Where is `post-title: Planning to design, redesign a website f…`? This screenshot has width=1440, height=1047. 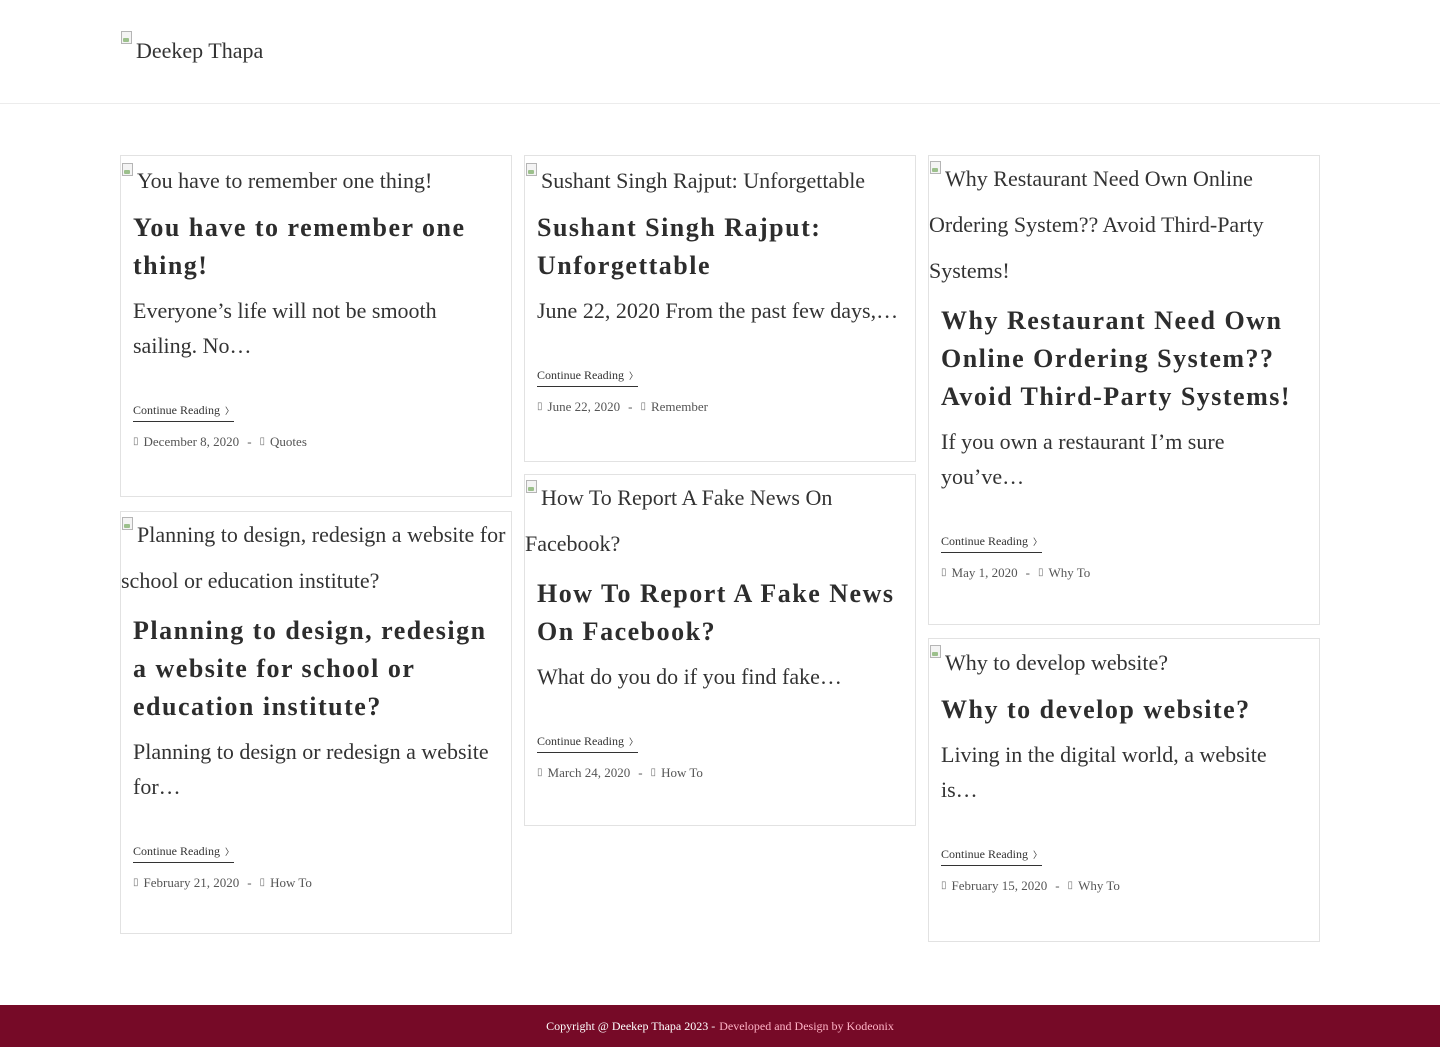 post-title: Planning to design, redesign a website f… is located at coordinates (316, 669).